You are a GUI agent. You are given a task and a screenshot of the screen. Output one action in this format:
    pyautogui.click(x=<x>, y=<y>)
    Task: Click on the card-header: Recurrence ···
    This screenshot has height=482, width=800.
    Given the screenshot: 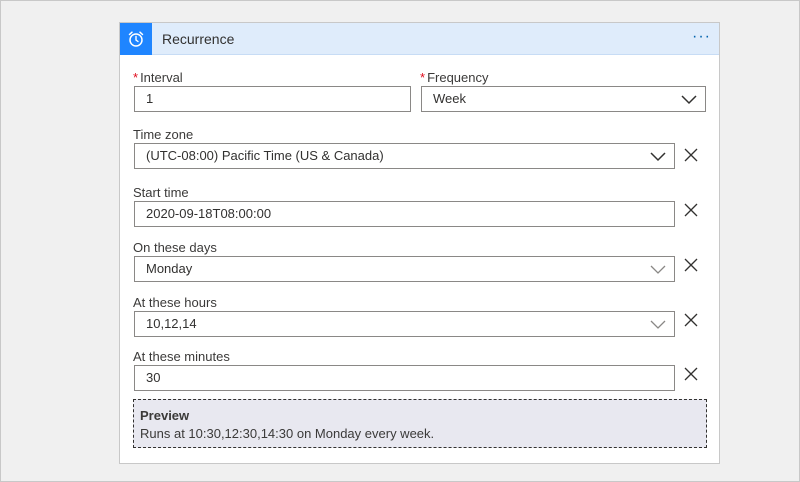 What is the action you would take?
    pyautogui.click(x=419, y=39)
    